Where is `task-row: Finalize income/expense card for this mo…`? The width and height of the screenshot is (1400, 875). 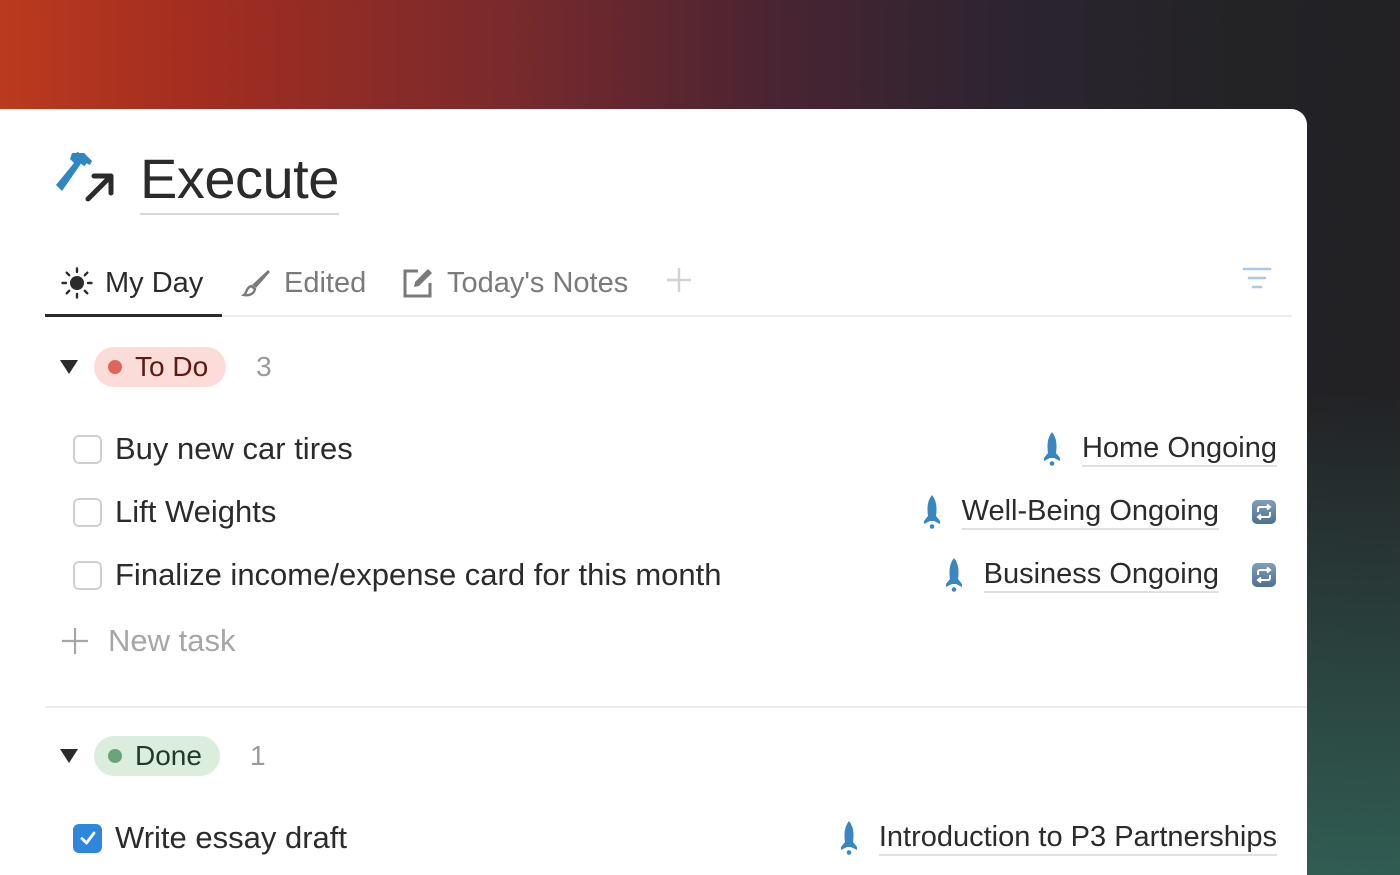
task-row: Finalize income/expense card for this mo… is located at coordinates (675, 575).